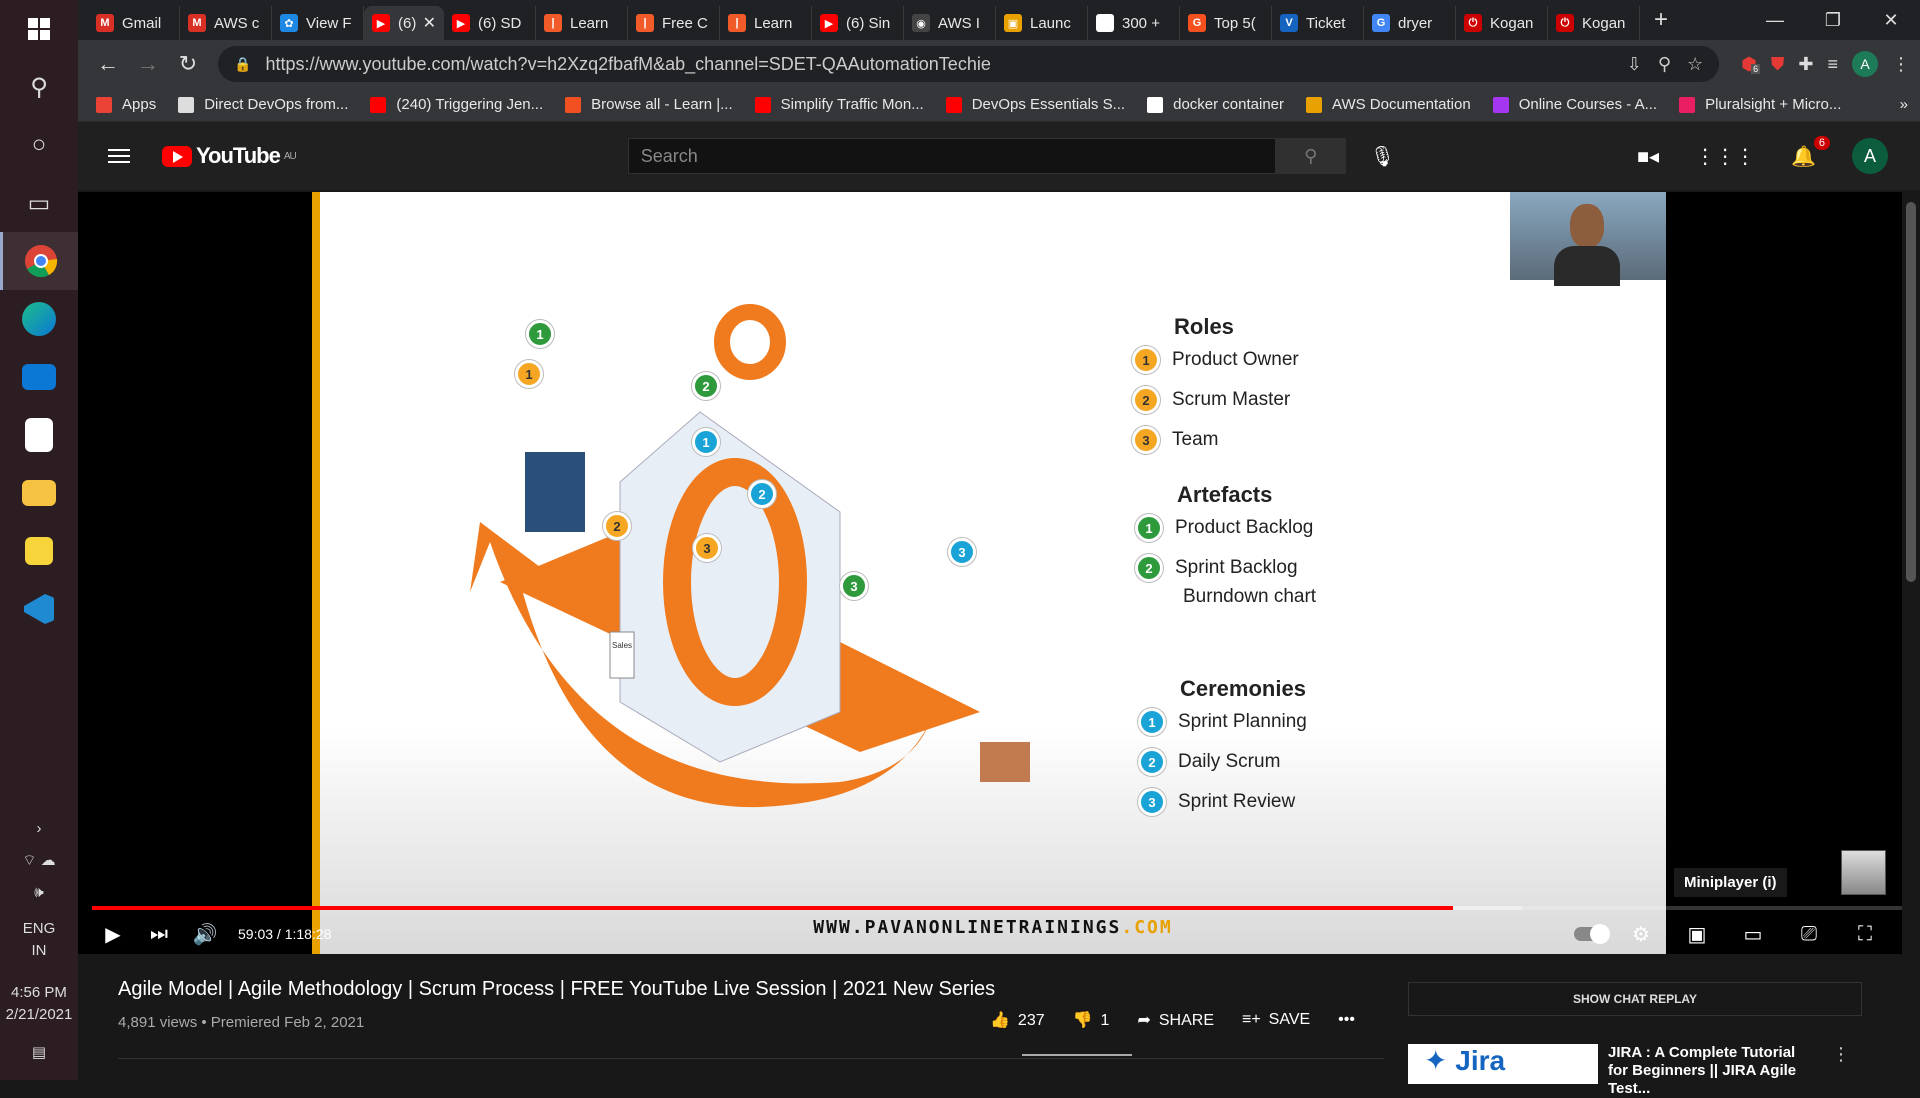 Image resolution: width=1920 pixels, height=1098 pixels. I want to click on theater-mode-icon: ▭, so click(1753, 934).